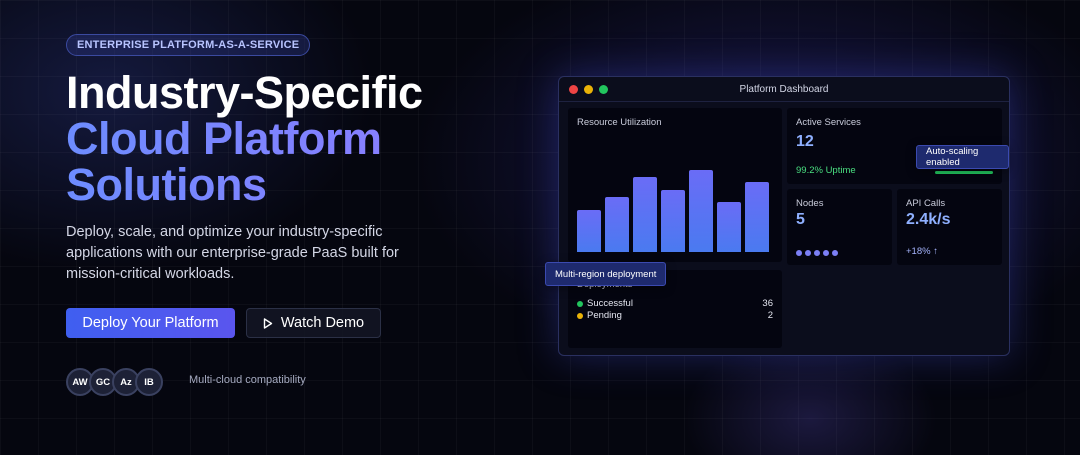  Describe the element at coordinates (580, 303) in the screenshot. I see `success-status-dot-icon` at that location.